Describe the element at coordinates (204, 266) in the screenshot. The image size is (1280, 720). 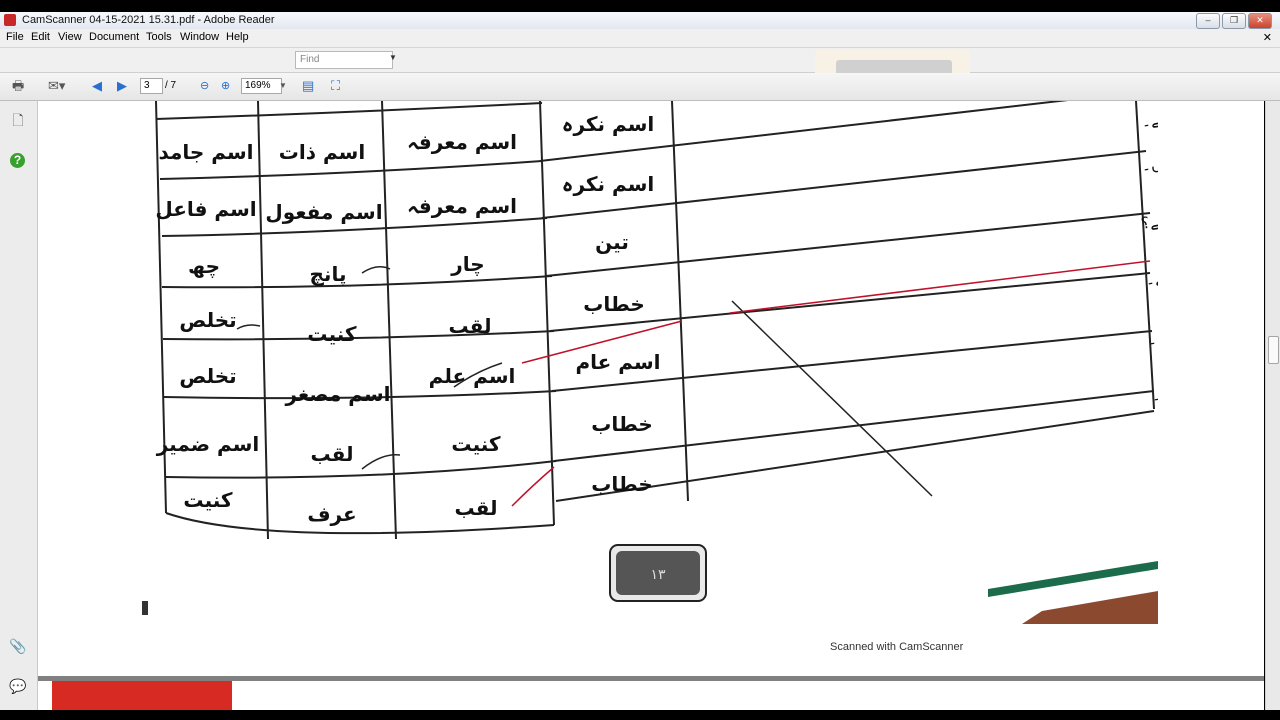
I see `cell-r3-c4: چھ` at that location.